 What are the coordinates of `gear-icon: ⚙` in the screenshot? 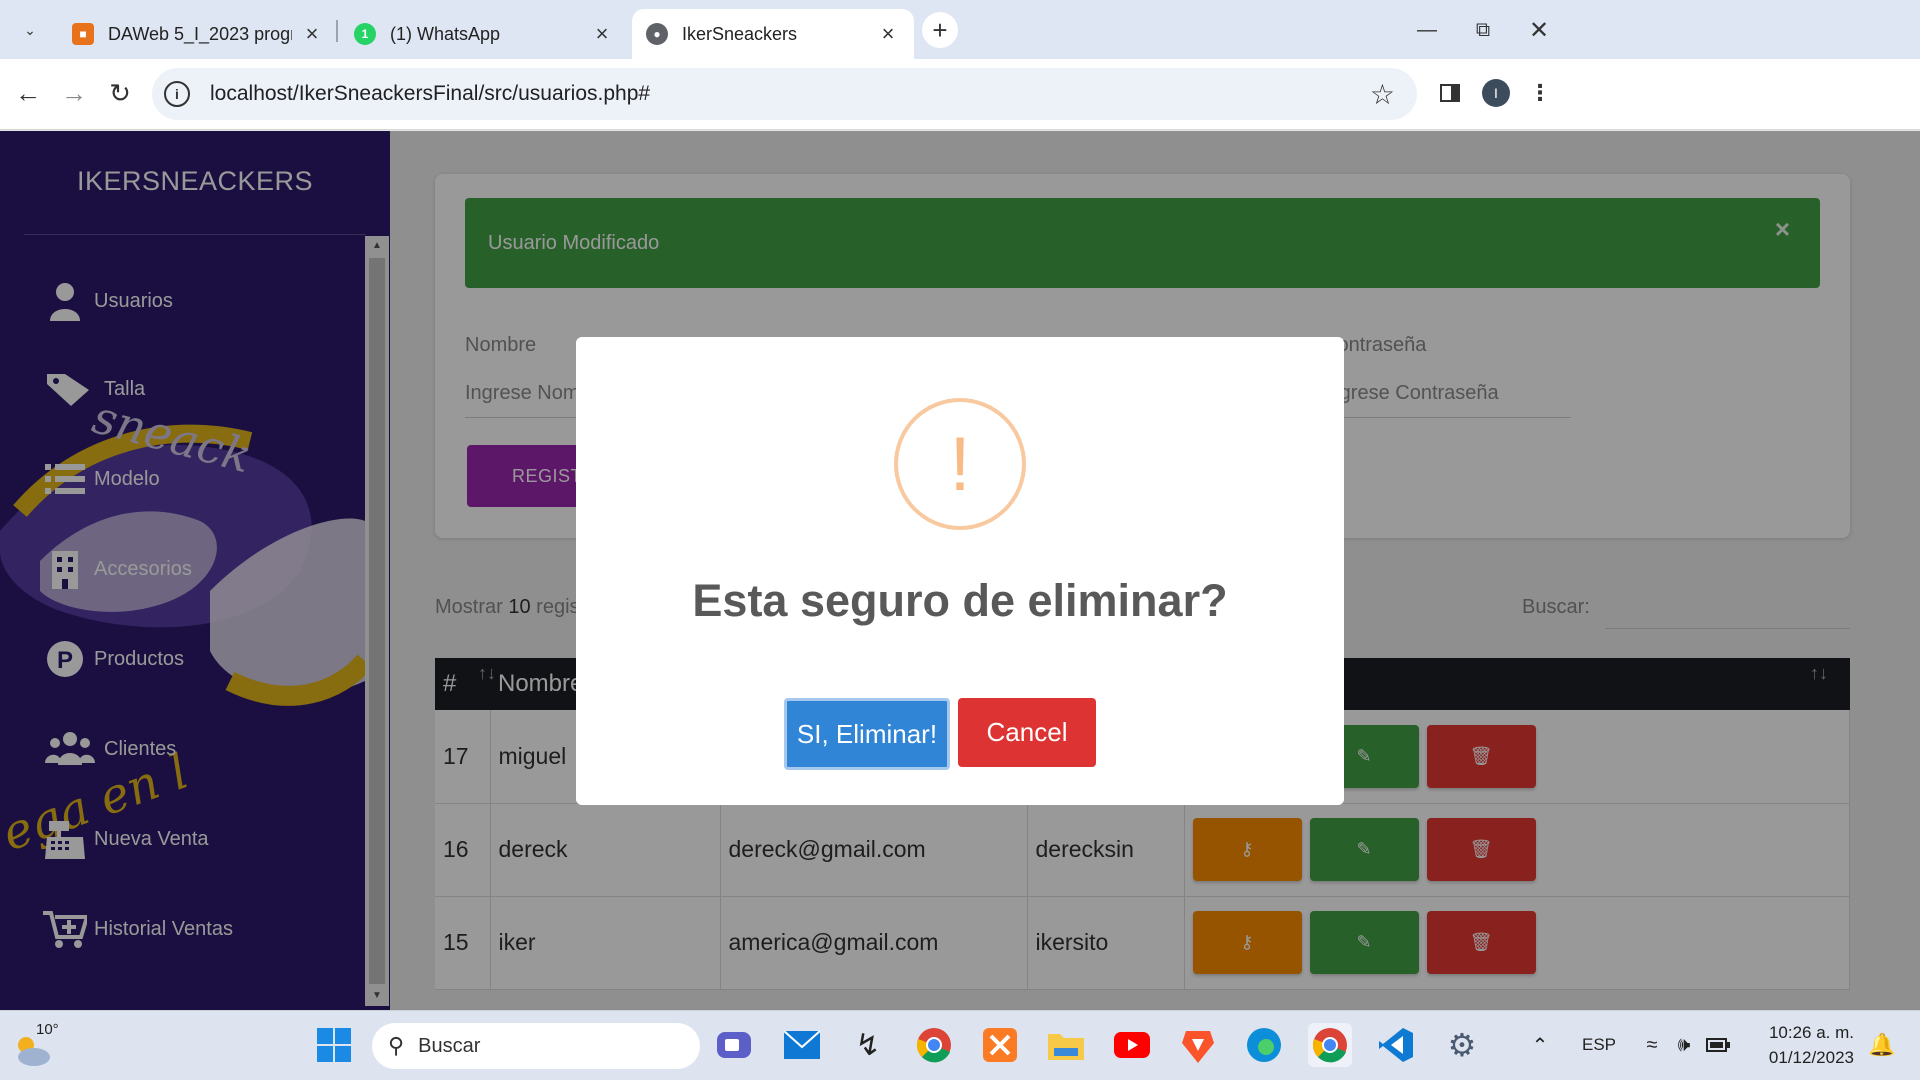 It's located at (1462, 1045).